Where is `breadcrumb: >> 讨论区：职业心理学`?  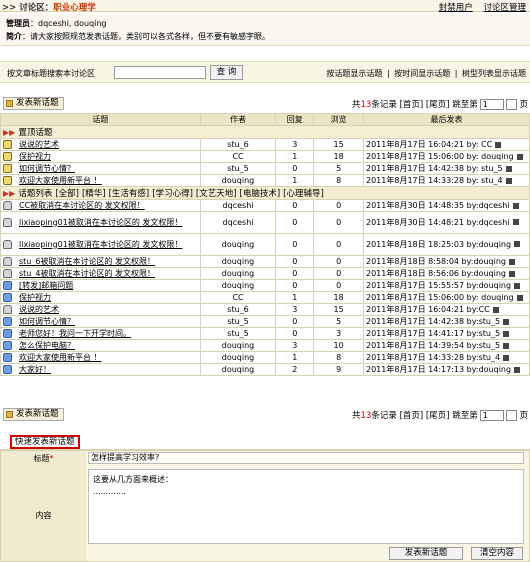 breadcrumb: >> 讨论区：职业心理学 is located at coordinates (49, 7).